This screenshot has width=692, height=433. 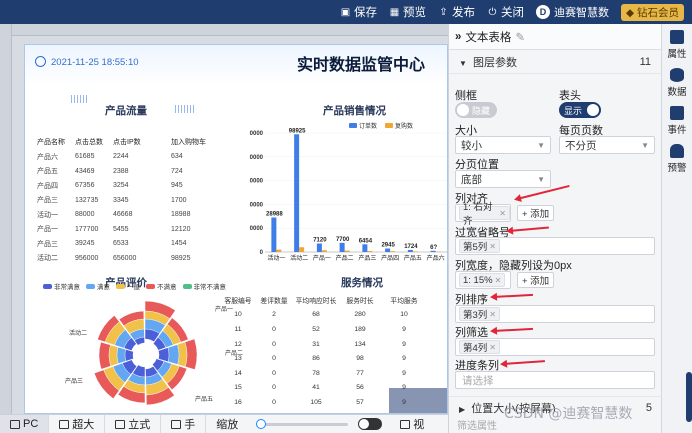 I want to click on close-button: ⏻ 关闭, so click(x=505, y=12).